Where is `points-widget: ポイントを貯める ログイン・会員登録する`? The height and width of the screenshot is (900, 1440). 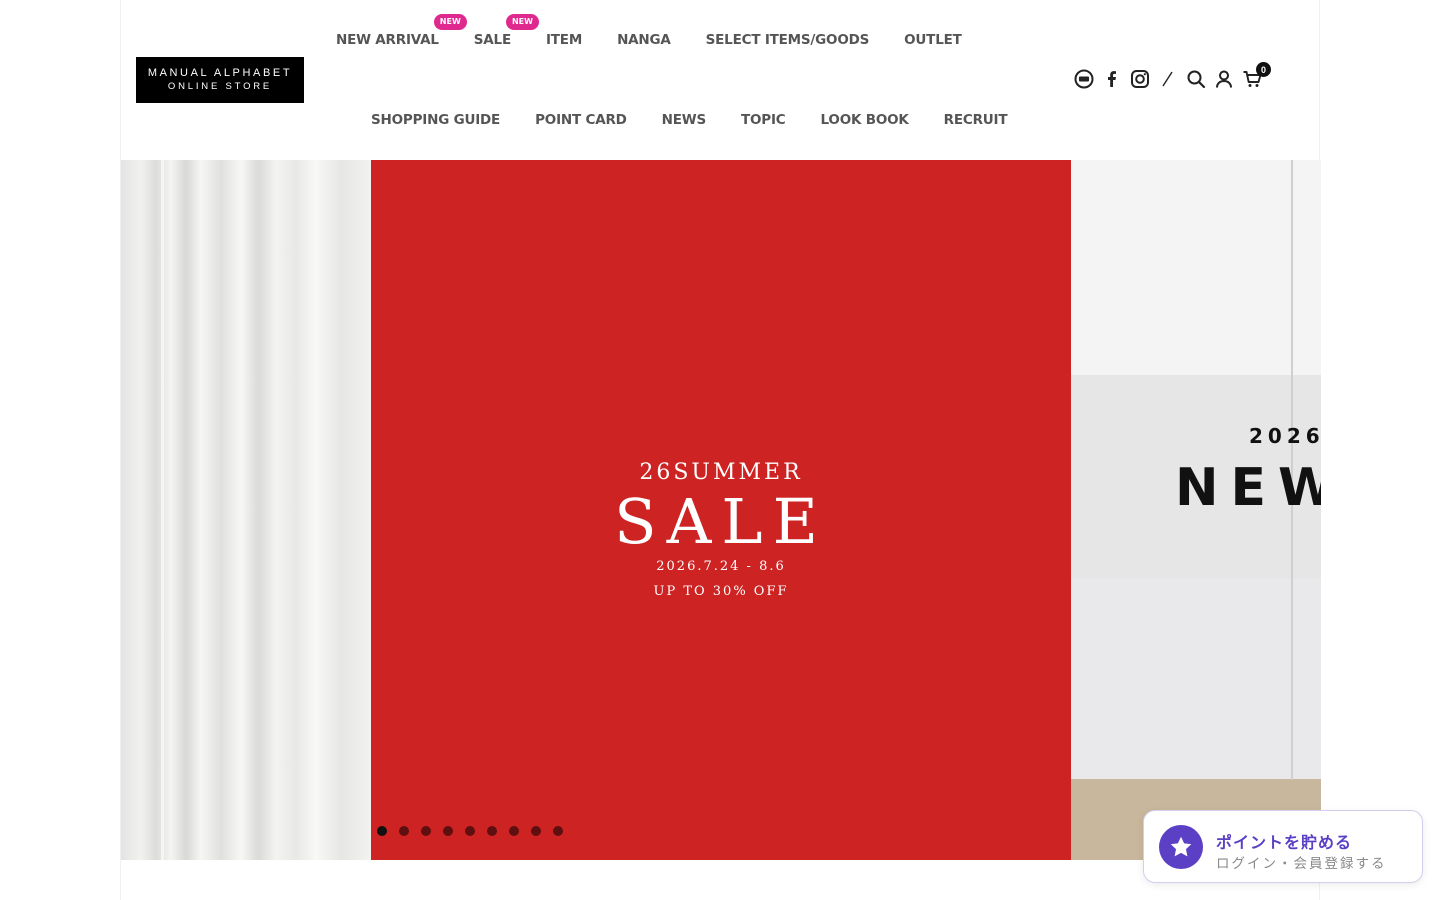
points-widget: ポイントを貯める ログイン・会員登録する is located at coordinates (1283, 846).